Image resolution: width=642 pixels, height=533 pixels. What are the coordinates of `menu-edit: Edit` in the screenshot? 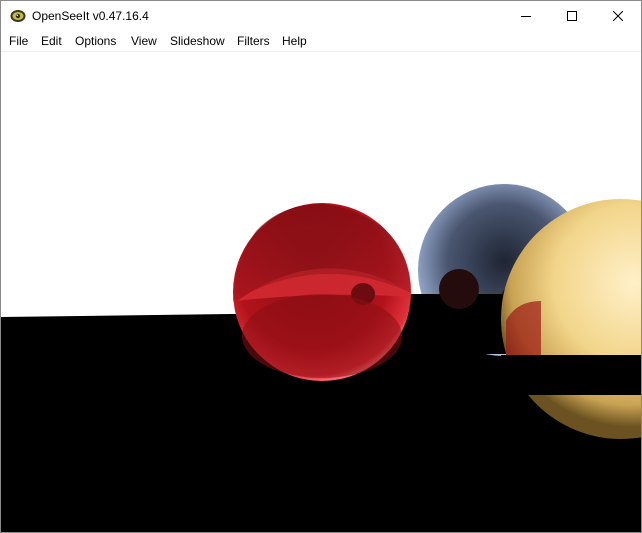 It's located at (51, 41).